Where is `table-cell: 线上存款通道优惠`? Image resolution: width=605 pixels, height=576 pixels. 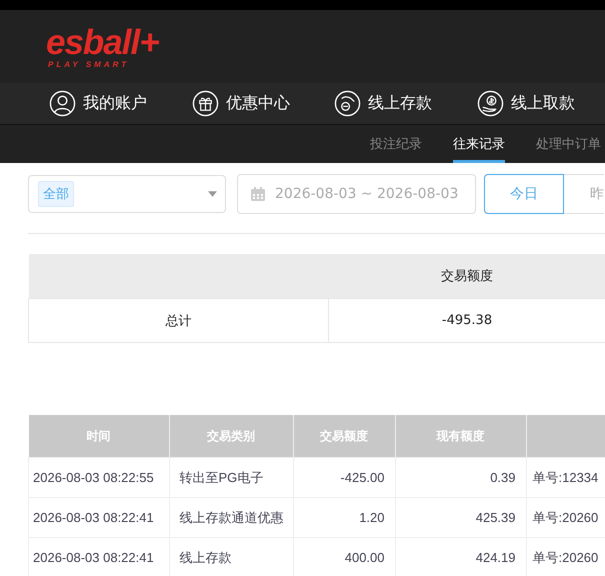 table-cell: 线上存款通道优惠 is located at coordinates (231, 518).